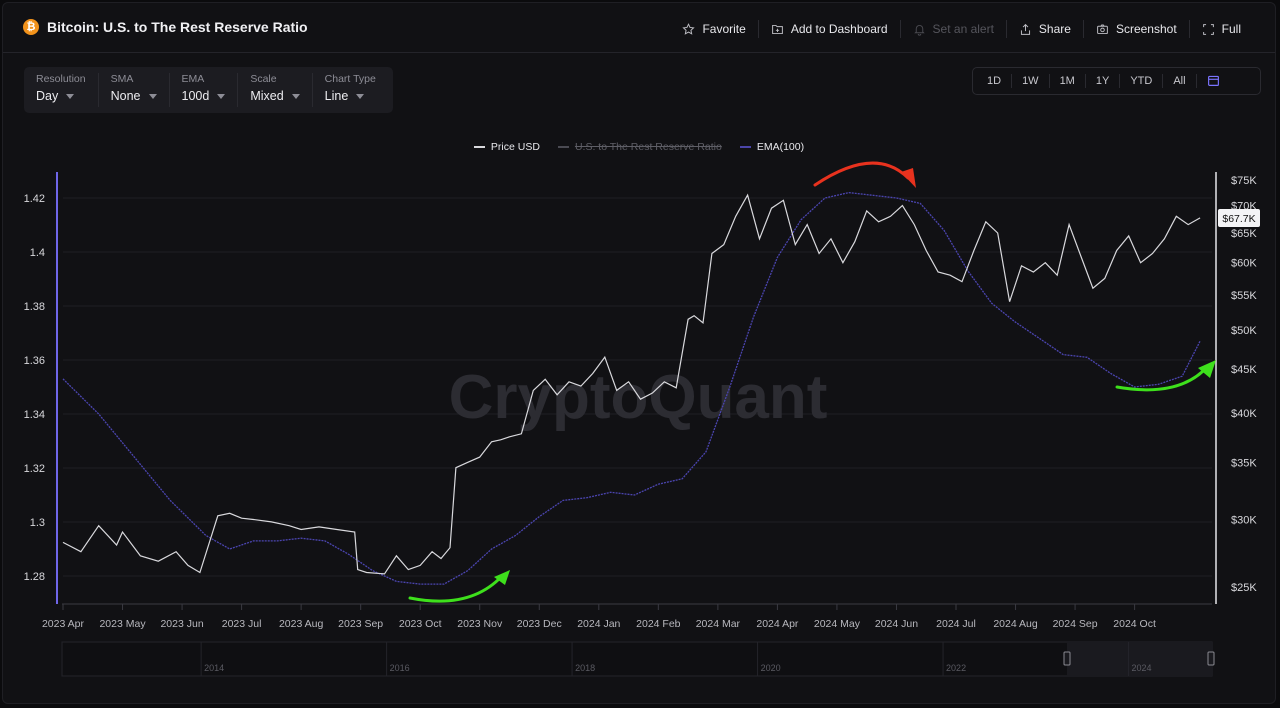  What do you see at coordinates (420, 624) in the screenshot?
I see `x-tick-label: 2023 Oct` at bounding box center [420, 624].